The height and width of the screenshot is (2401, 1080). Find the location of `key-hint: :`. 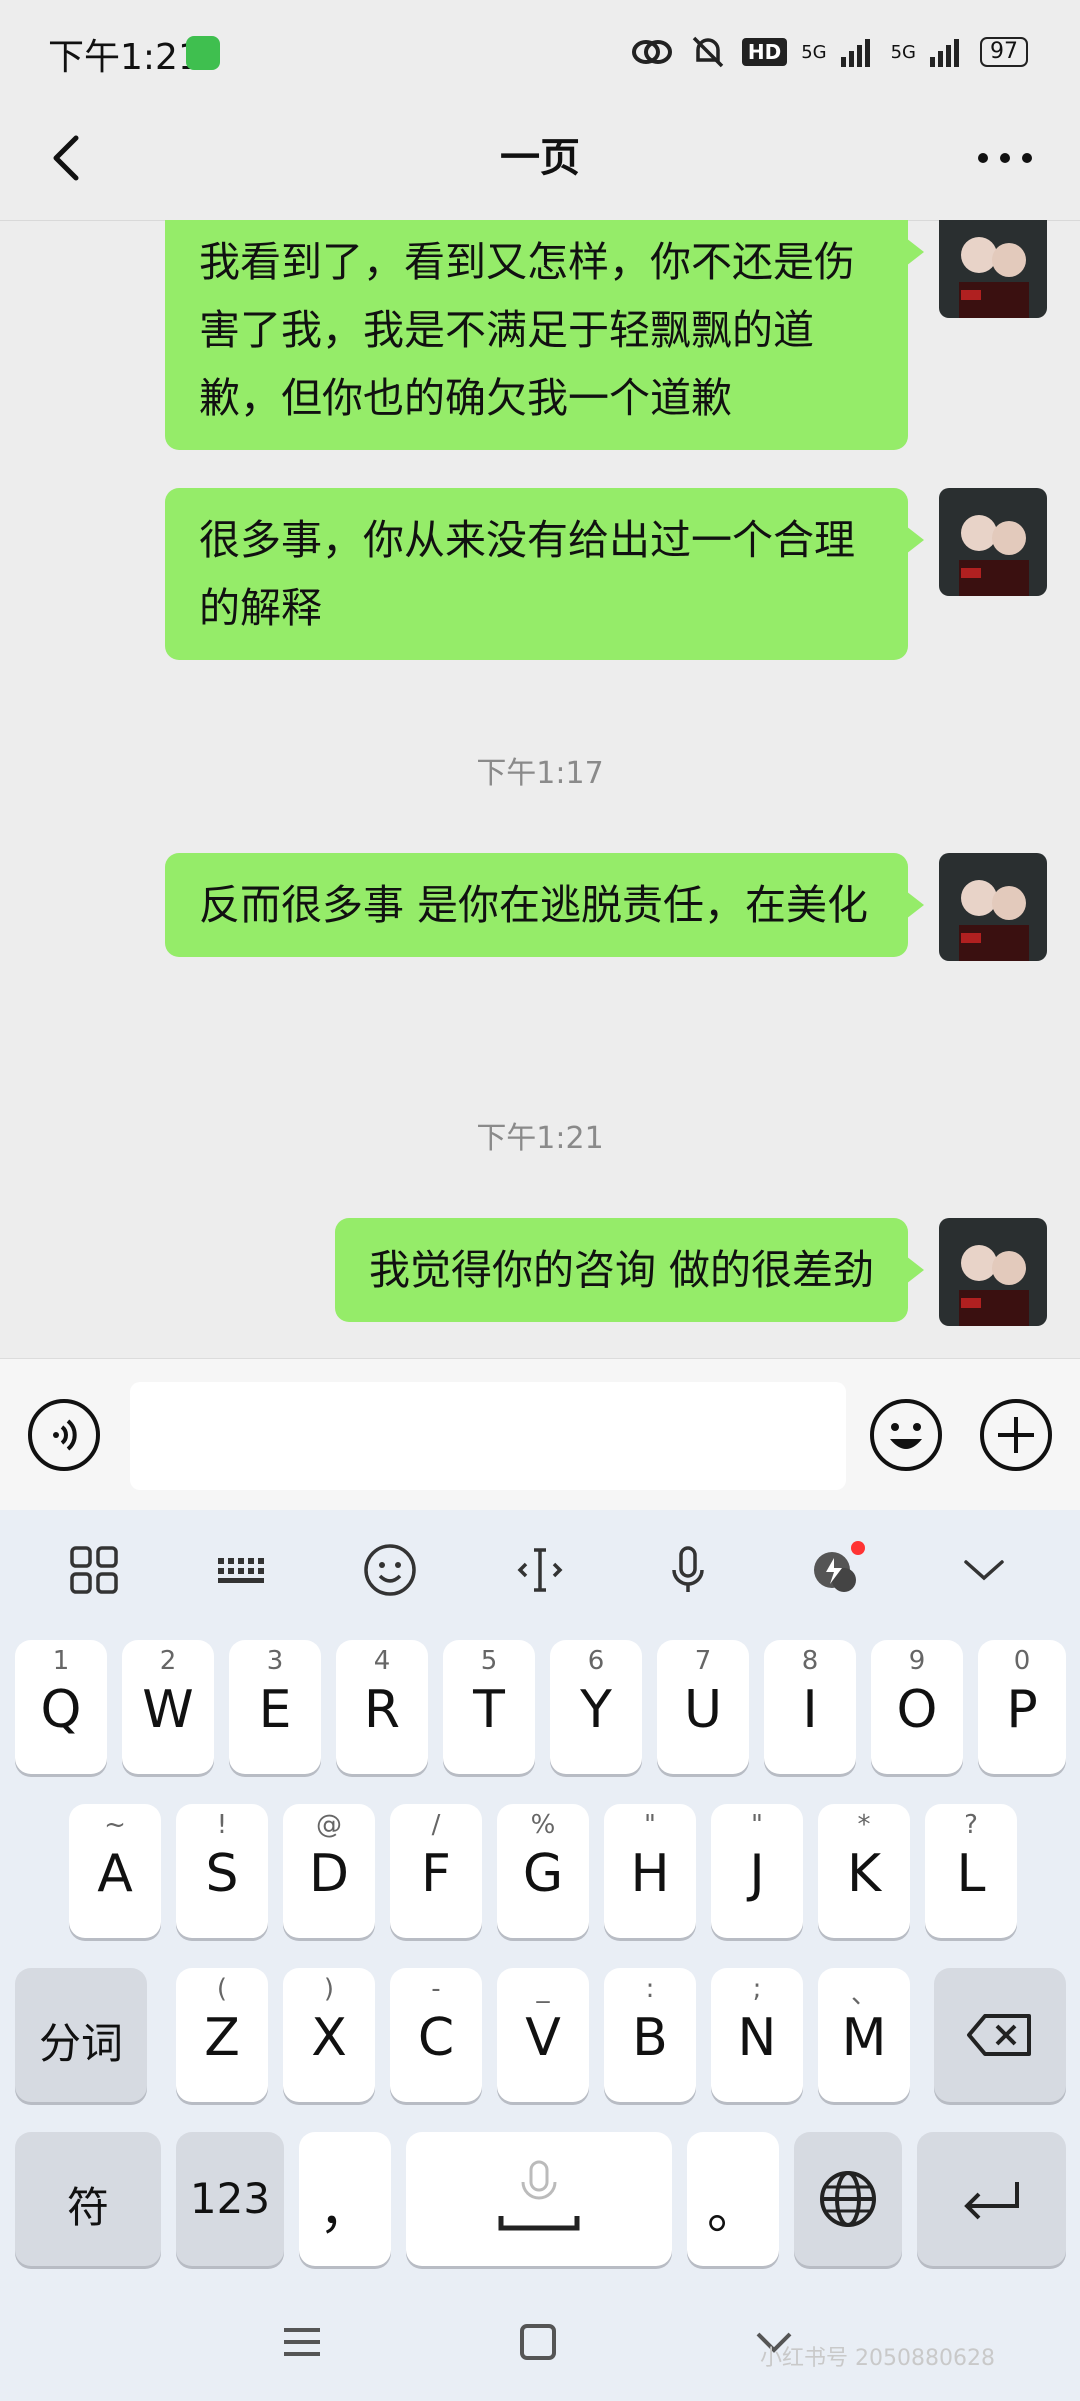

key-hint: : is located at coordinates (650, 1989).